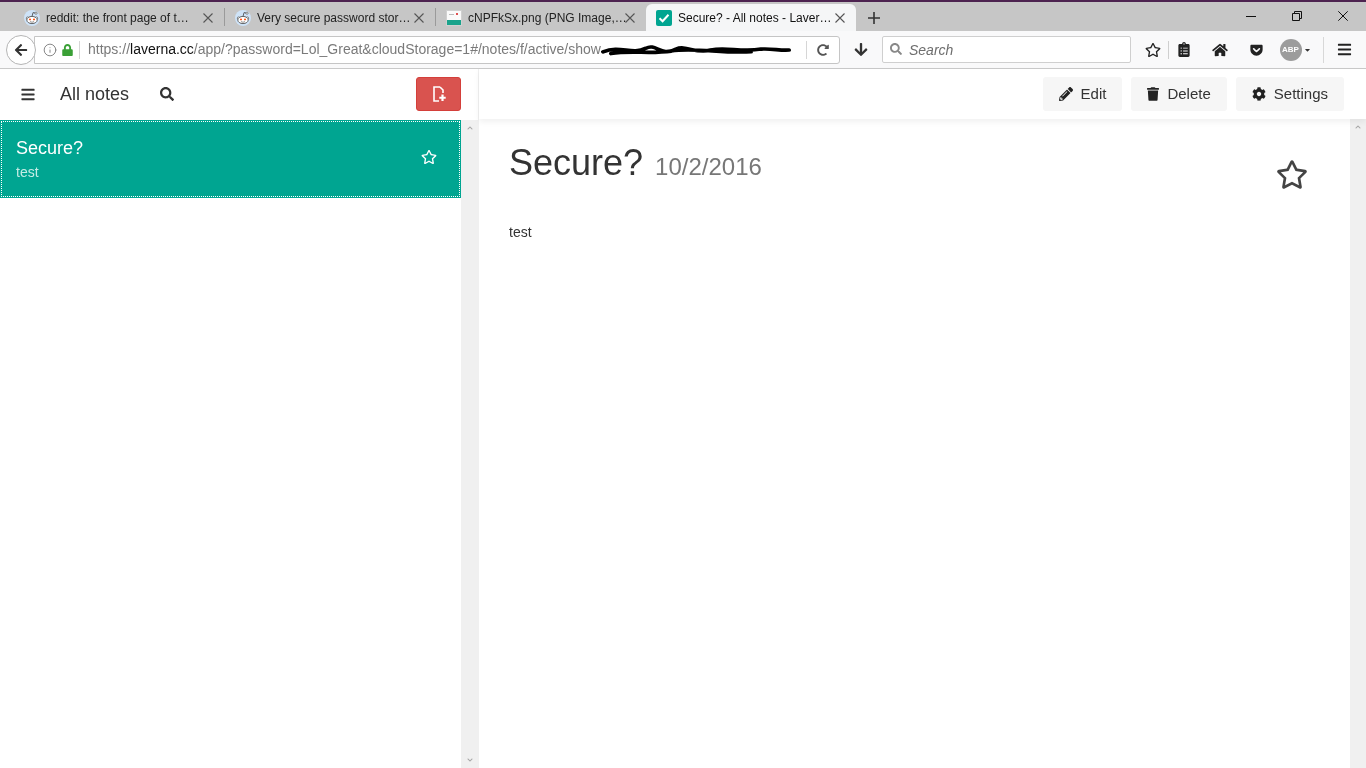 The width and height of the screenshot is (1366, 768). I want to click on new-note-button, so click(438, 94).